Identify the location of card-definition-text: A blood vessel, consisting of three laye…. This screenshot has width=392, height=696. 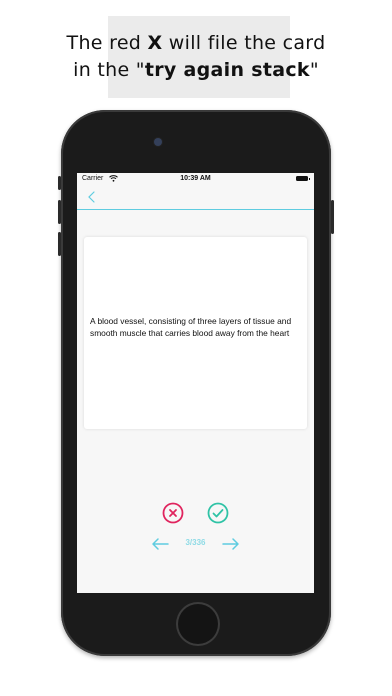
(191, 327).